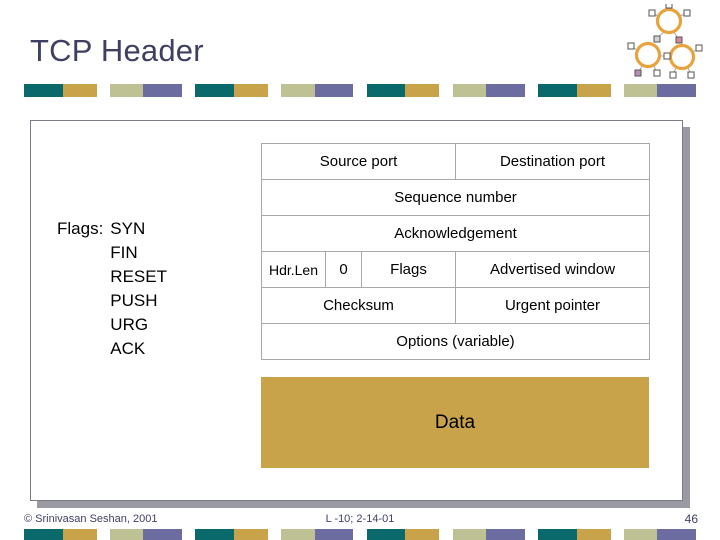 This screenshot has height=540, width=720. I want to click on molecule-ring-top, so click(669, 21).